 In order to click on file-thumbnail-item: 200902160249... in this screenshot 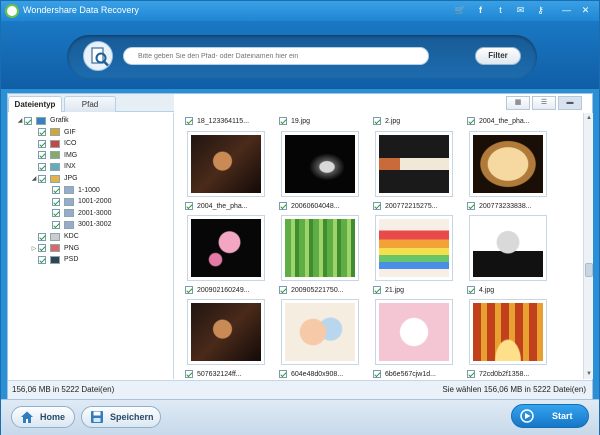, I will do `click(227, 260)`.